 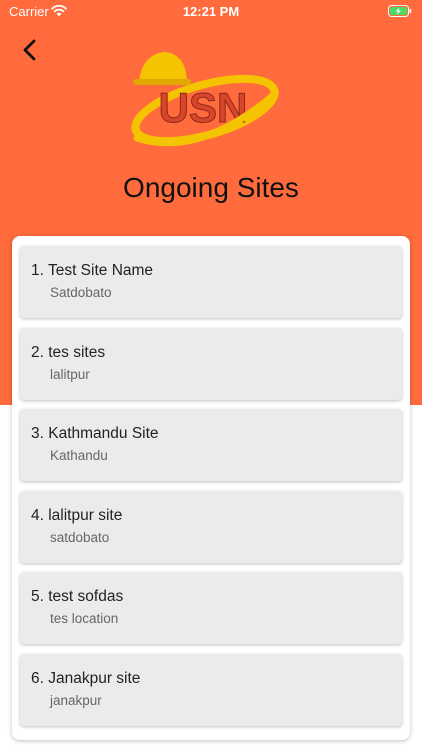 I want to click on battery-charging-icon, so click(x=400, y=11).